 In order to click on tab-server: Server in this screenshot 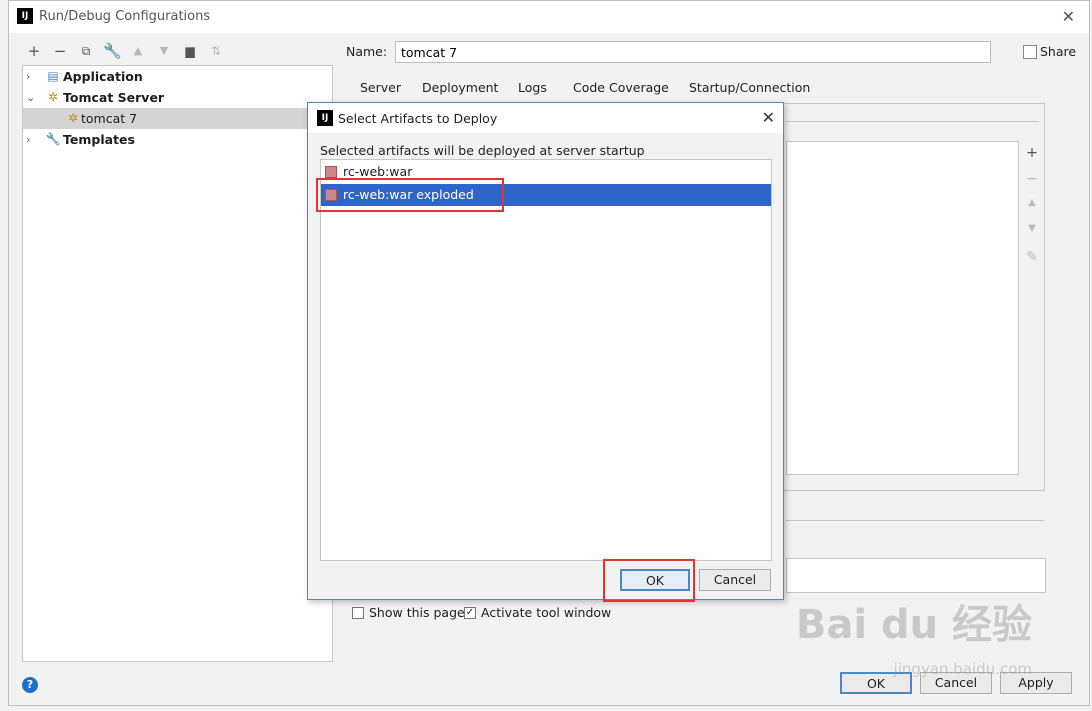, I will do `click(380, 91)`.